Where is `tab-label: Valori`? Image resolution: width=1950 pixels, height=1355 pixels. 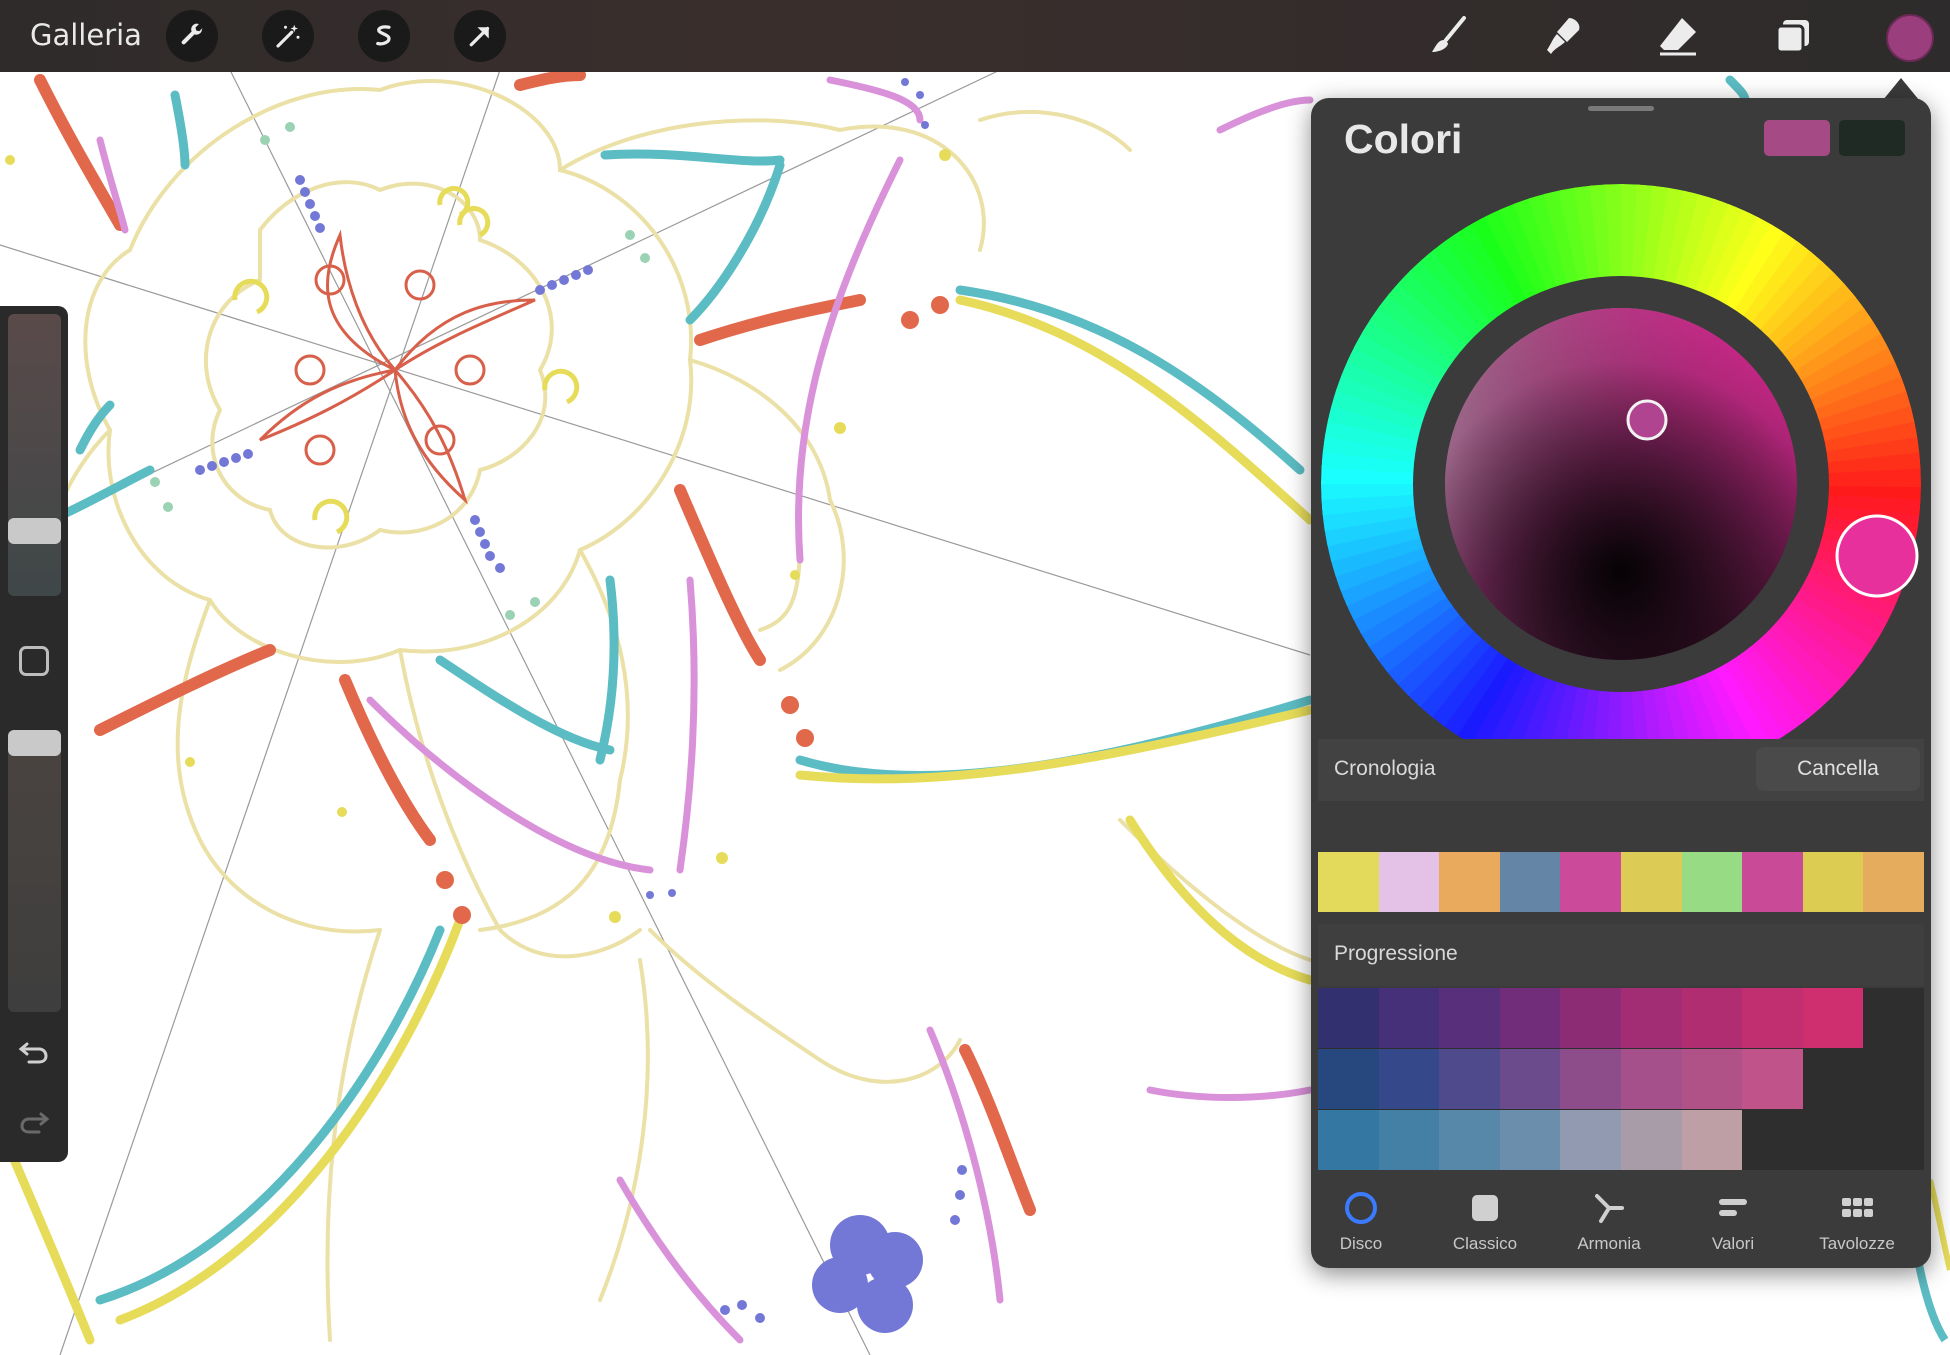 tab-label: Valori is located at coordinates (1733, 1243).